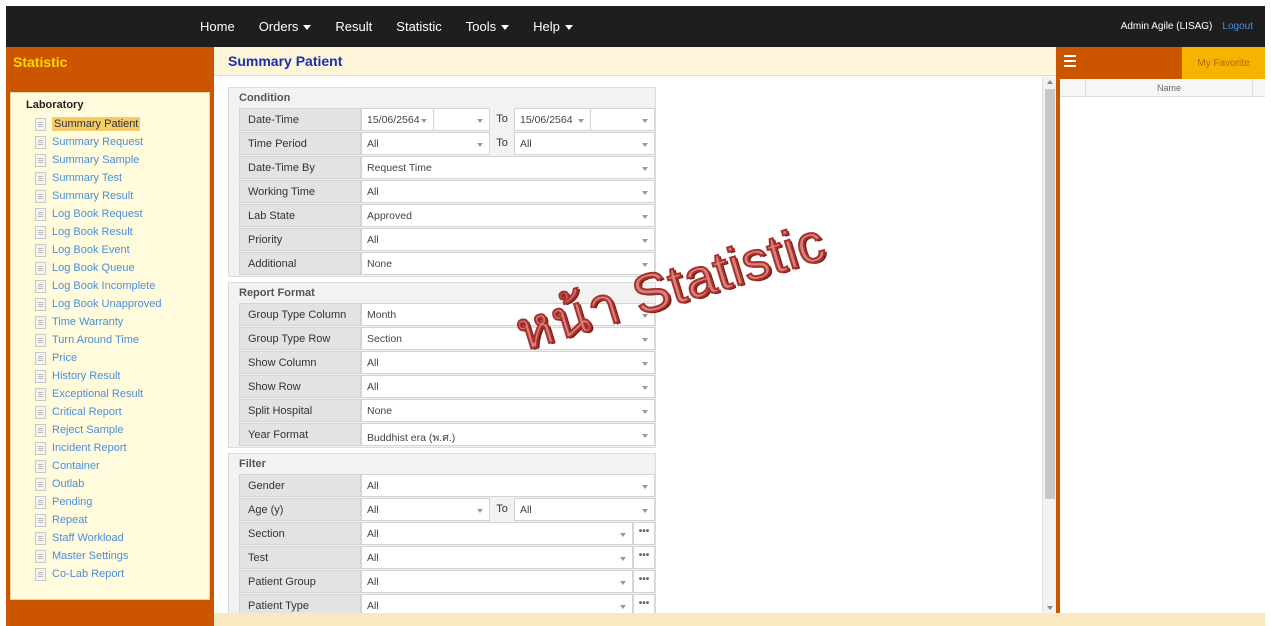 This screenshot has height=626, width=1271. I want to click on nav-result: Result, so click(353, 26).